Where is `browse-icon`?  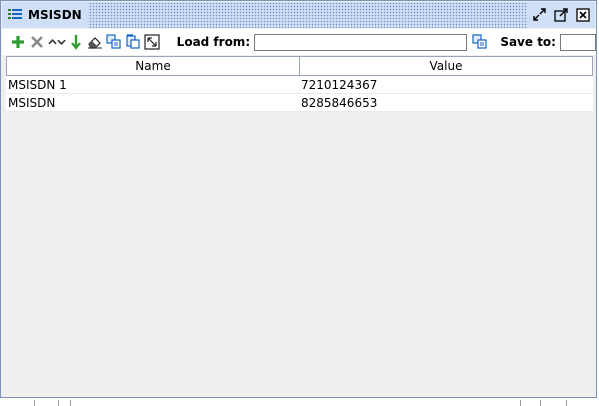 browse-icon is located at coordinates (479, 42).